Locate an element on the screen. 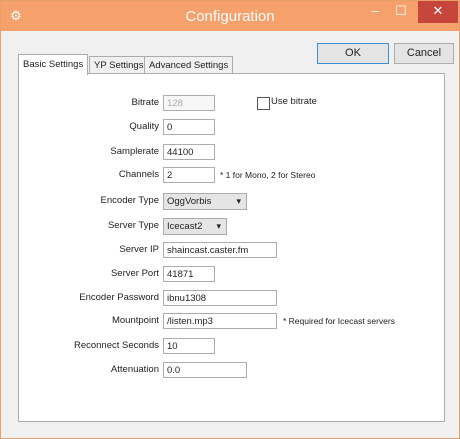 Image resolution: width=460 pixels, height=439 pixels. mountpoint-note: * Required for Icecast servers is located at coordinates (339, 321).